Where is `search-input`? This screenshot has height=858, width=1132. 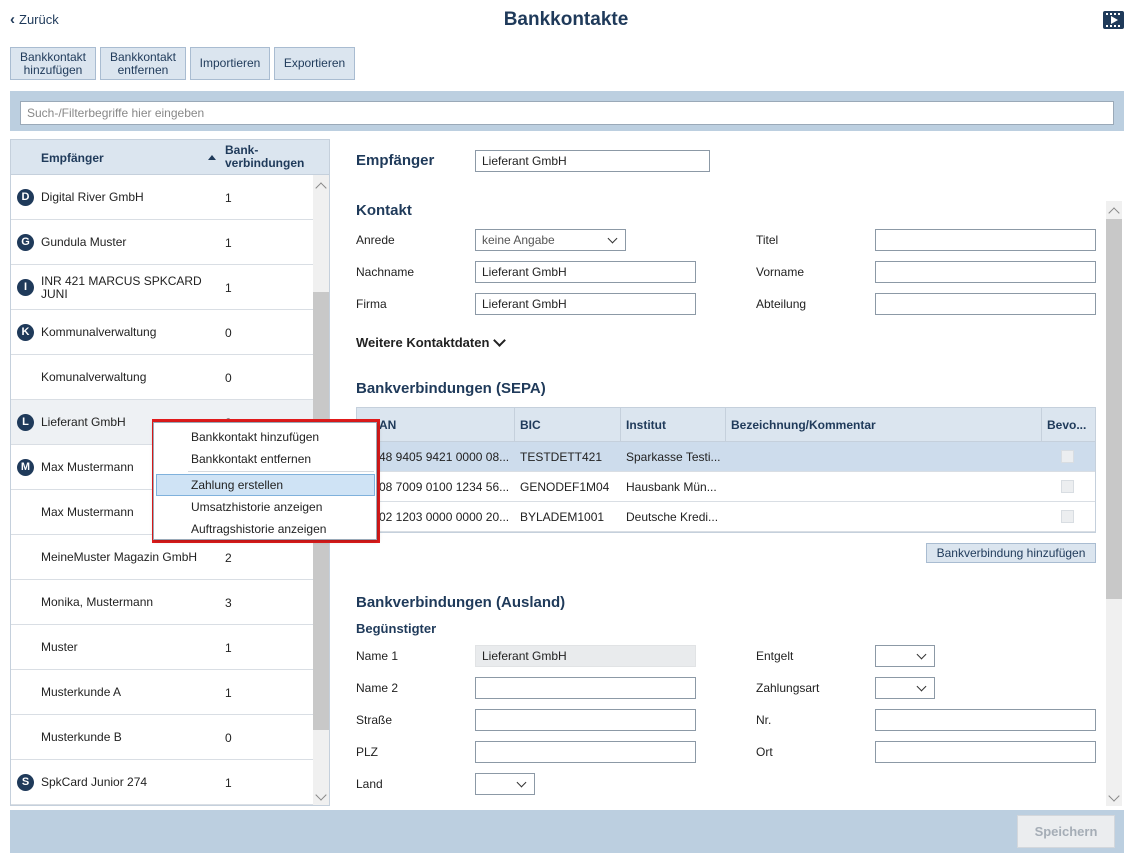 search-input is located at coordinates (567, 113).